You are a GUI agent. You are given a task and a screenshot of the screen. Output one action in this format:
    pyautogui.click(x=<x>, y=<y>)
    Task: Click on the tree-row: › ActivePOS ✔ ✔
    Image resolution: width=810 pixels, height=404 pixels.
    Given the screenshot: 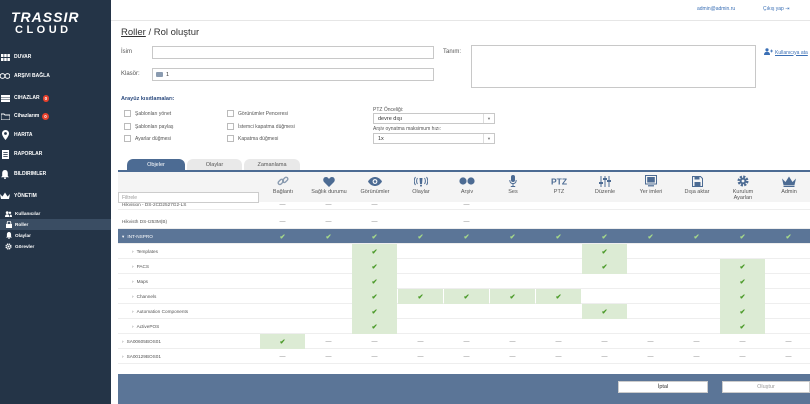 What is the action you would take?
    pyautogui.click(x=464, y=326)
    